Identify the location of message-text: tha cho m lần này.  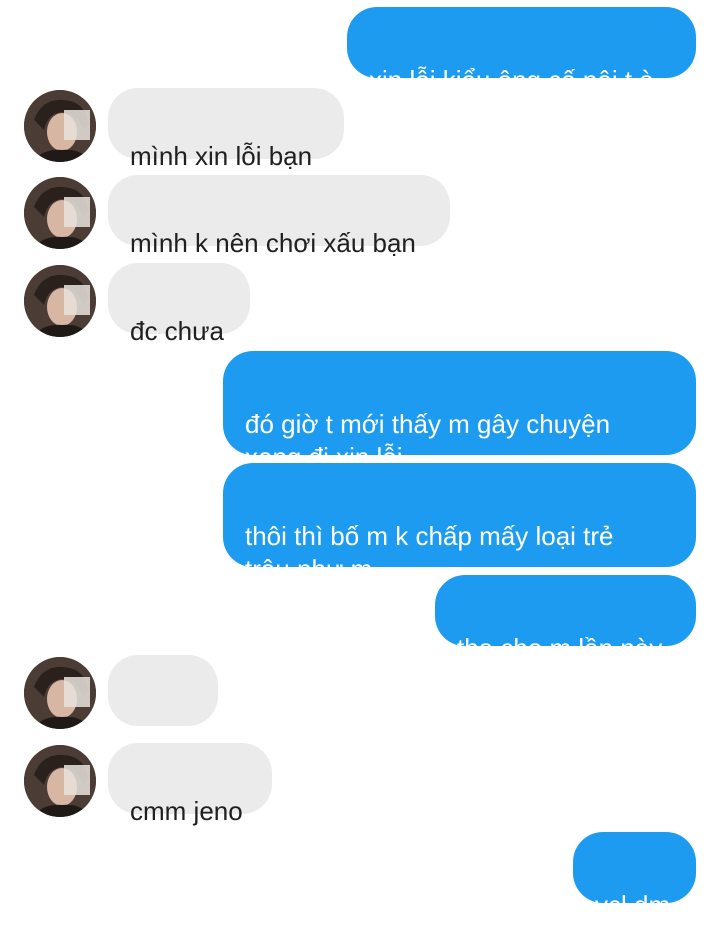
(560, 648).